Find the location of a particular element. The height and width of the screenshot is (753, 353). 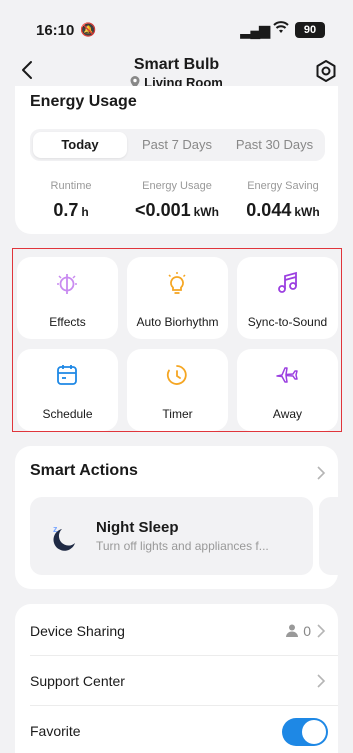

moon-sleep-icon: z is located at coordinates (64, 537).